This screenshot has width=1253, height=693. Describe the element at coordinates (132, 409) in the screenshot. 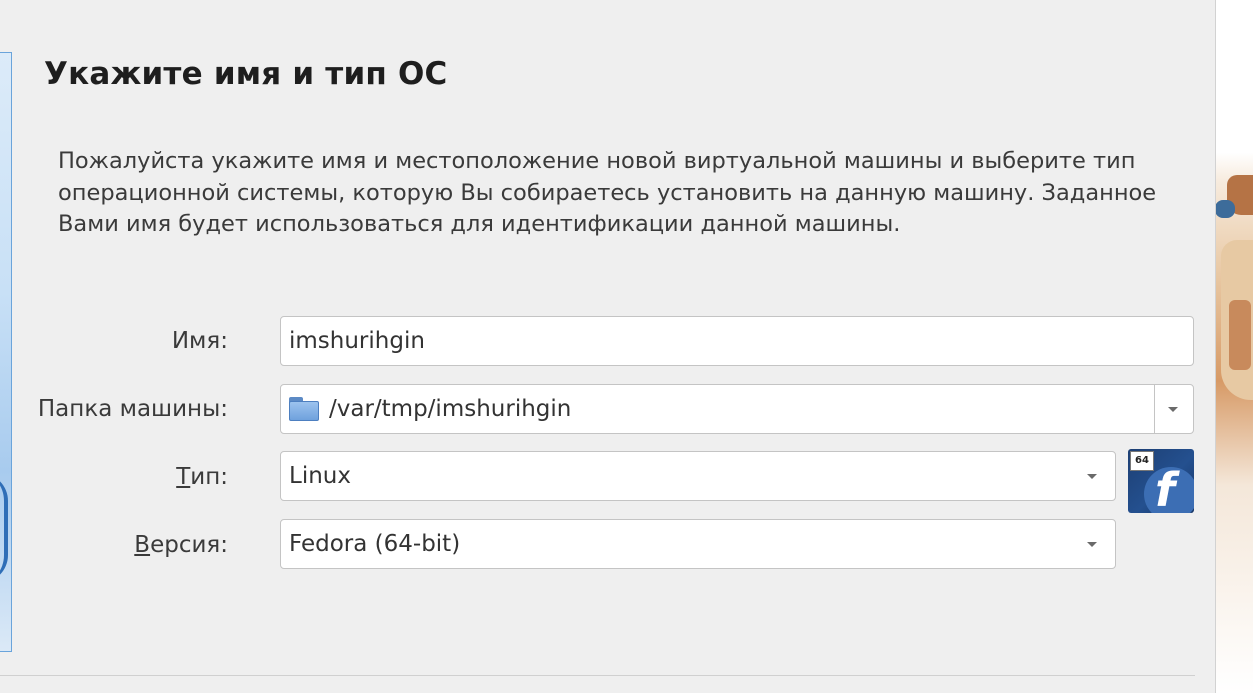

I see `machine-folder-label: Папка машины:` at that location.